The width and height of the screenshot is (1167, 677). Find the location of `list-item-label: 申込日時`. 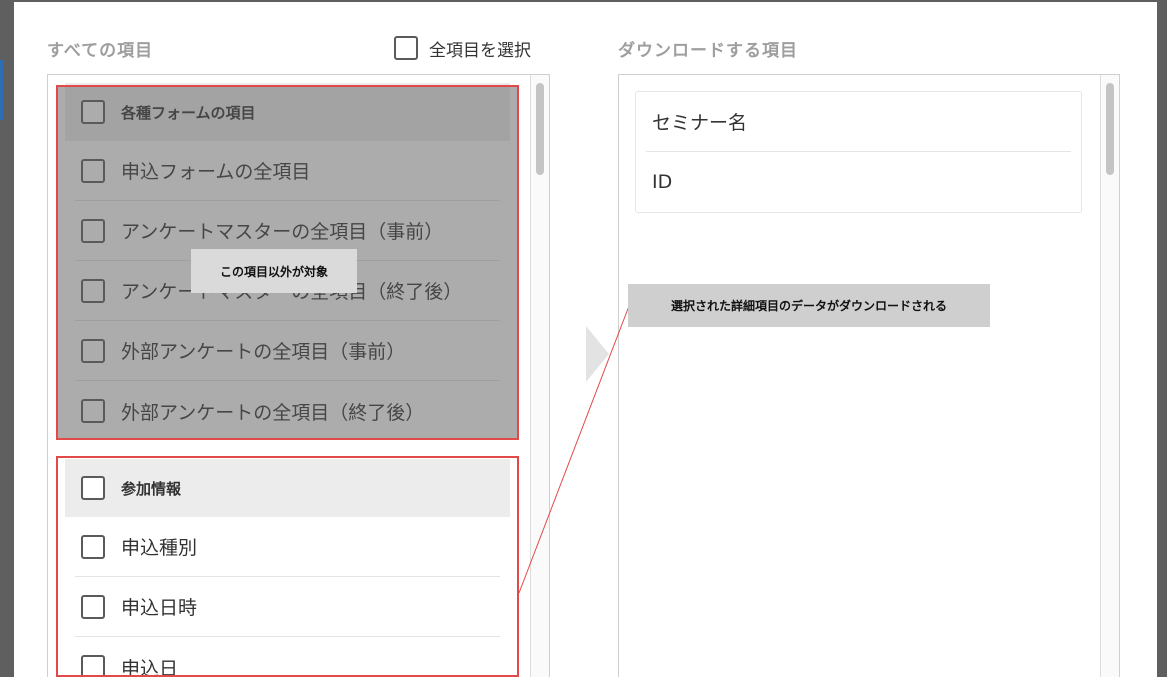

list-item-label: 申込日時 is located at coordinates (159, 608).